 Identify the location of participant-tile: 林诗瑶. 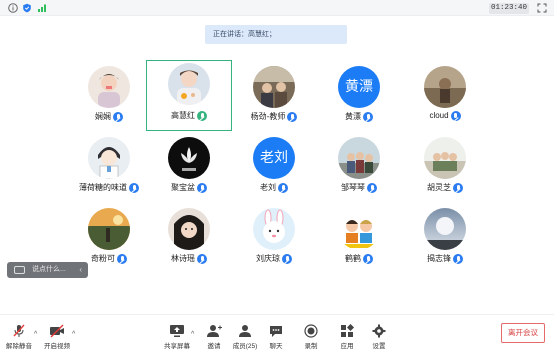
(189, 240).